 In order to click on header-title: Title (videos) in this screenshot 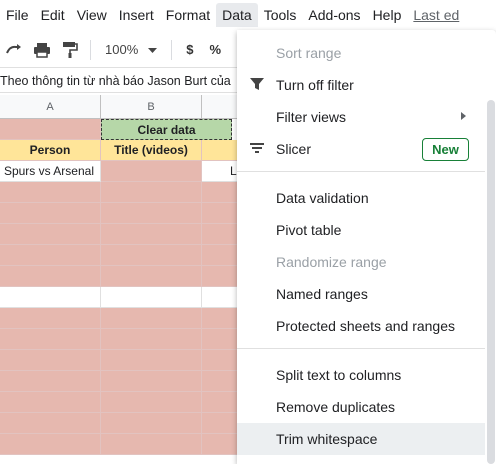, I will do `click(151, 150)`.